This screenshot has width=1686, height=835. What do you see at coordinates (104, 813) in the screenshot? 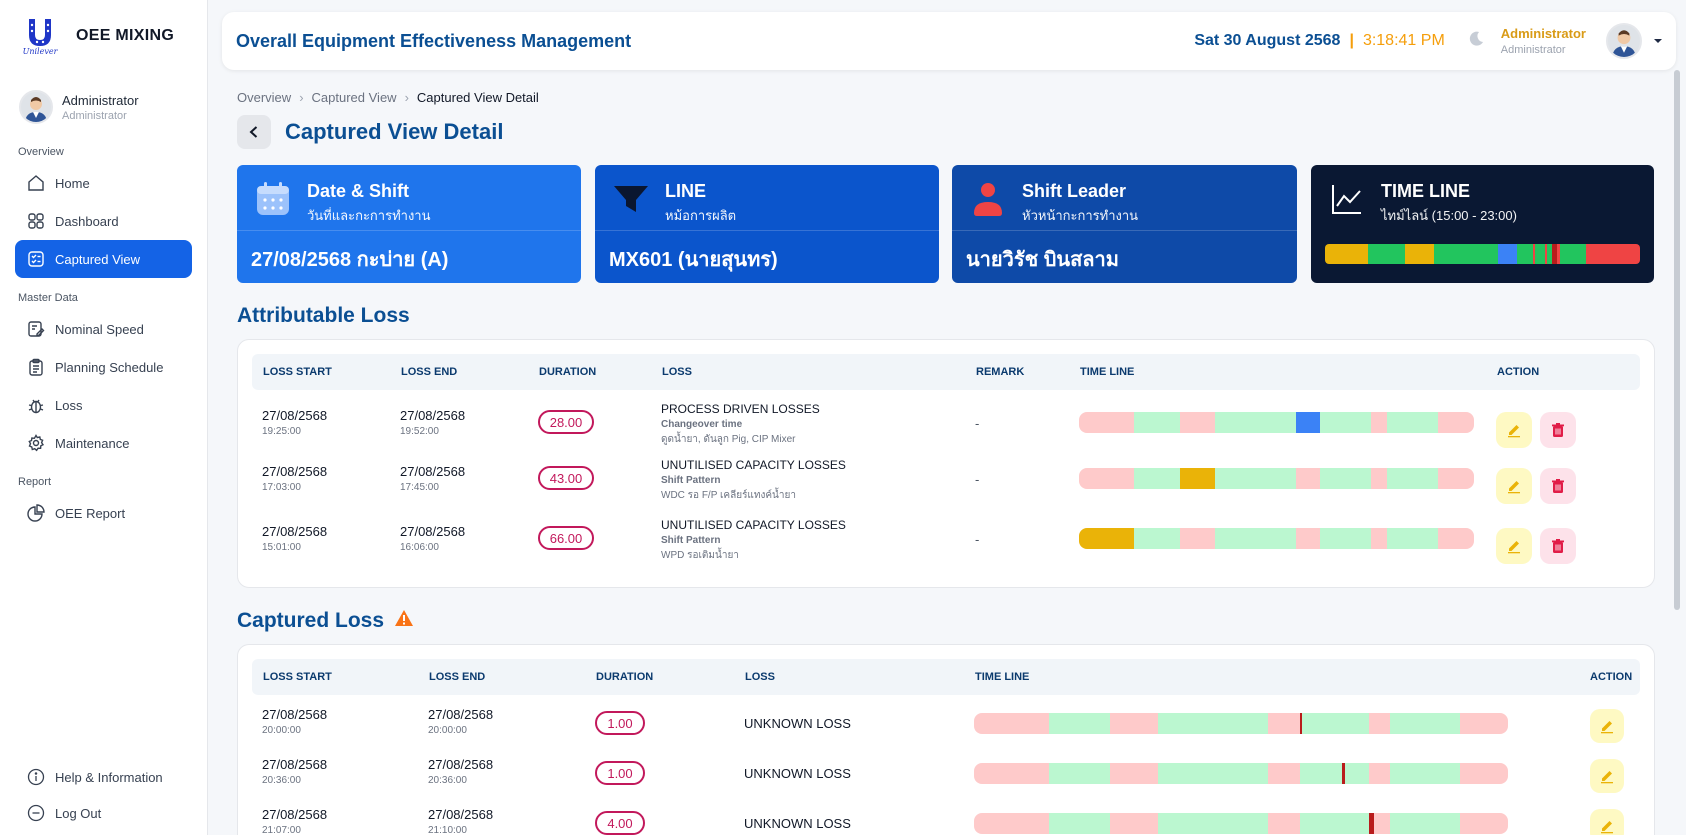
I see `nav-logout: Log Out` at bounding box center [104, 813].